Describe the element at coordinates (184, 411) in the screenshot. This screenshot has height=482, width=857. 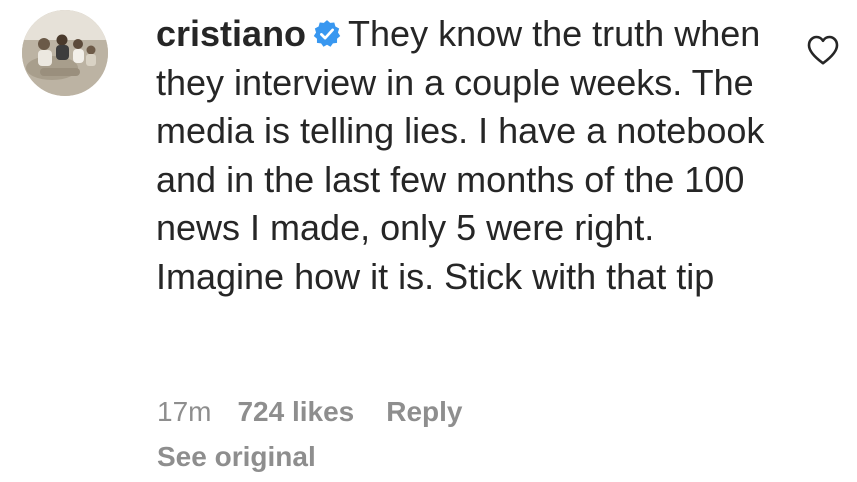
I see `comment-timestamp: 17m` at that location.